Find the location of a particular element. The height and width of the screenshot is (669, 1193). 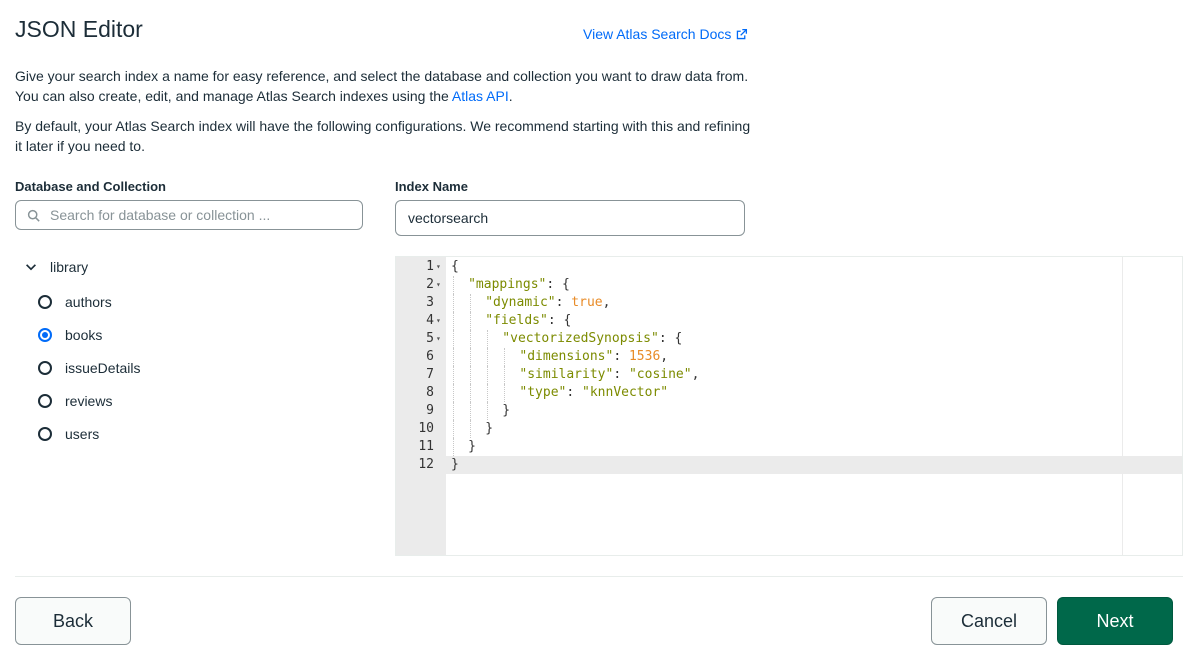

code-line: 4 ▾ "fields": { is located at coordinates (789, 321).